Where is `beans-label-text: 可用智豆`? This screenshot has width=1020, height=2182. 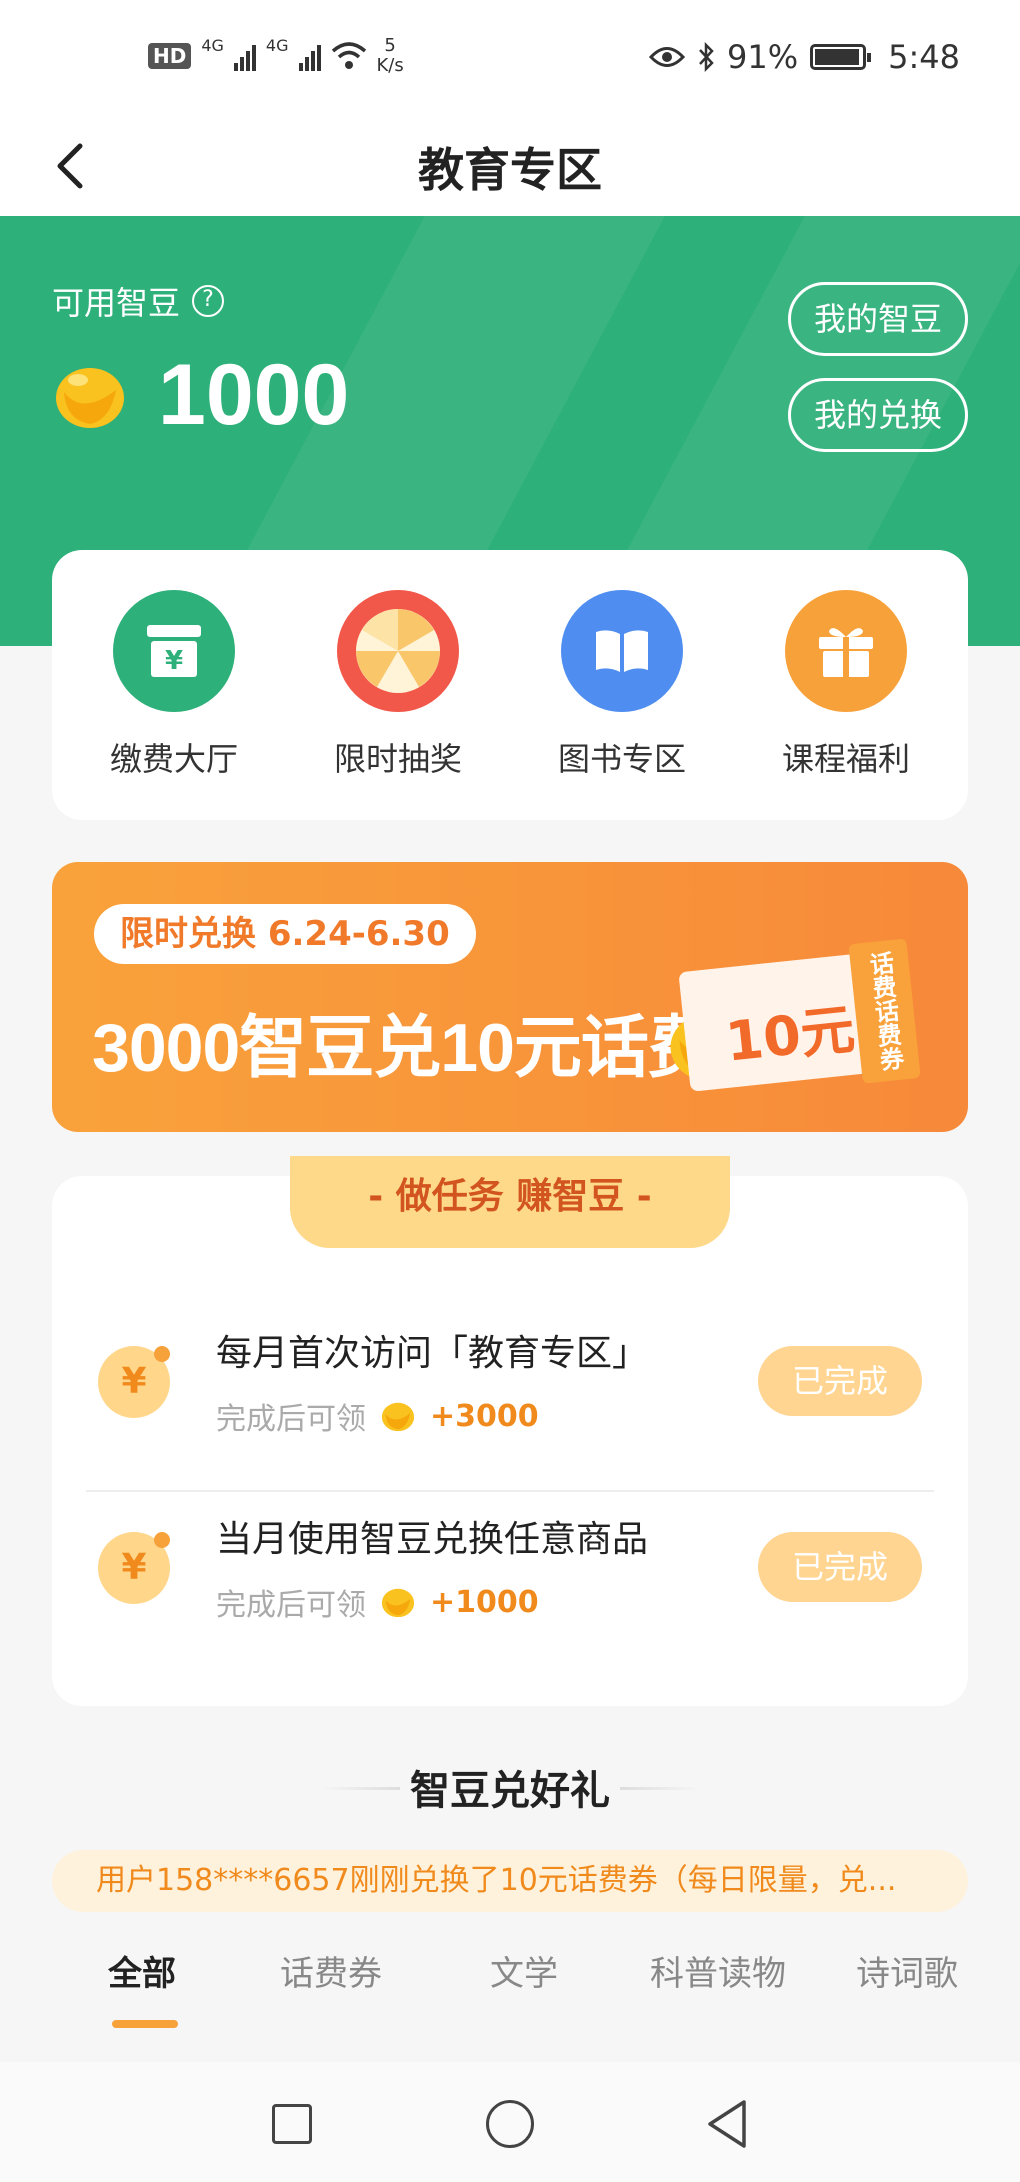 beans-label-text: 可用智豆 is located at coordinates (116, 303).